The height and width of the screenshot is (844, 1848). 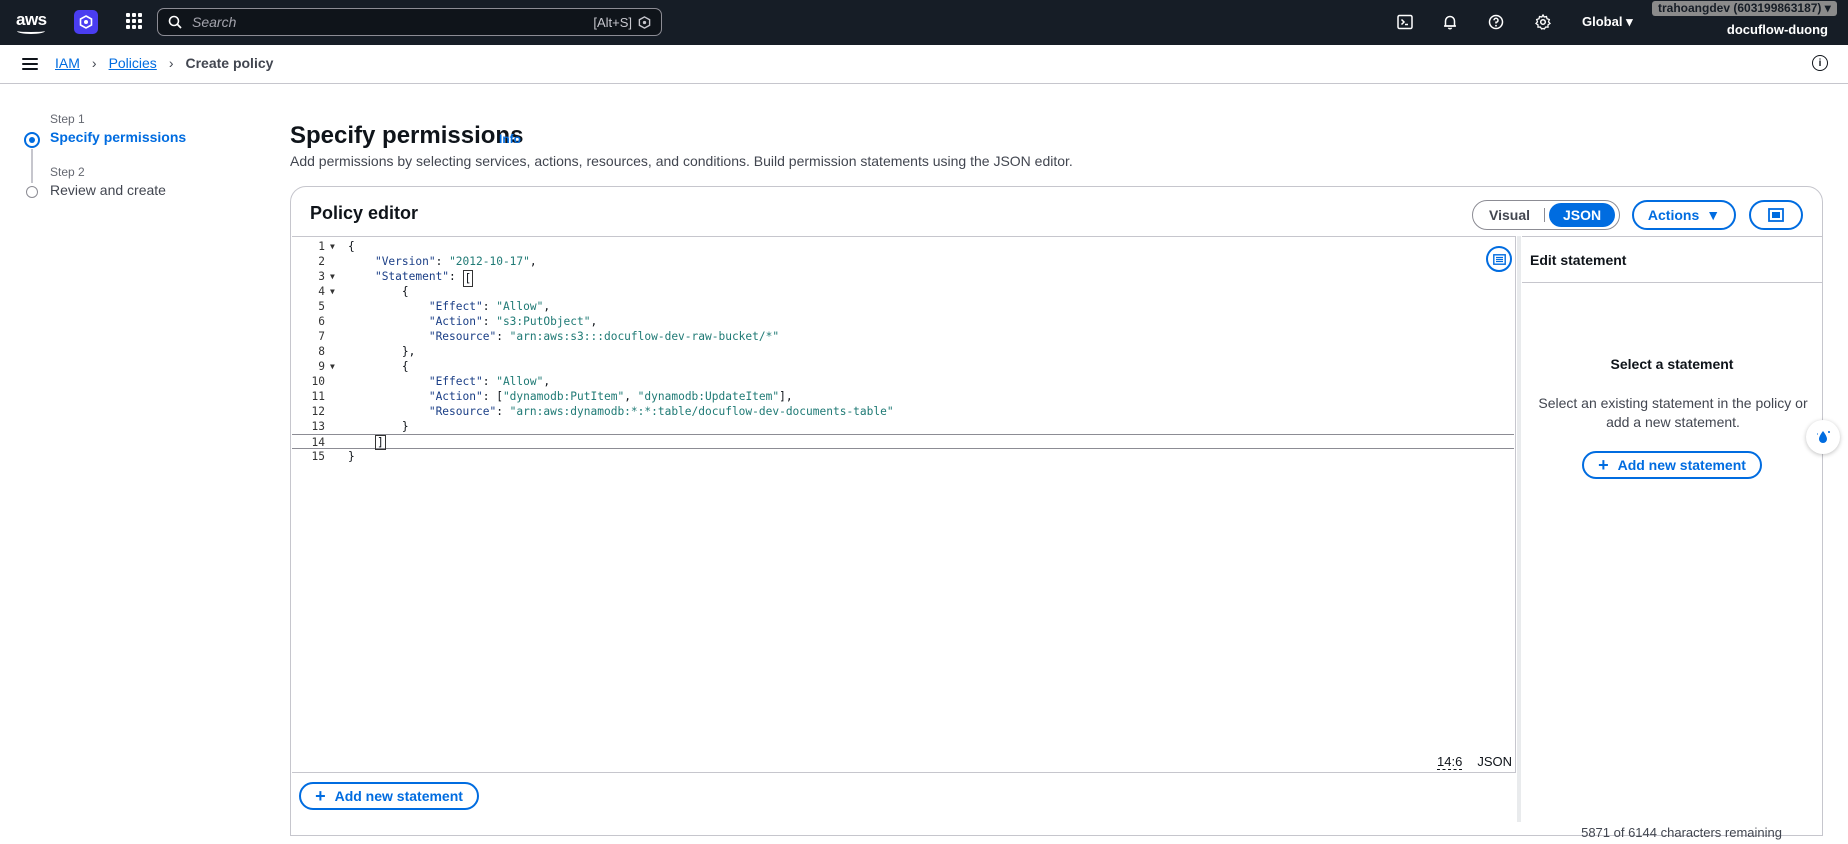 What do you see at coordinates (318, 381) in the screenshot?
I see `line-number: 10` at bounding box center [318, 381].